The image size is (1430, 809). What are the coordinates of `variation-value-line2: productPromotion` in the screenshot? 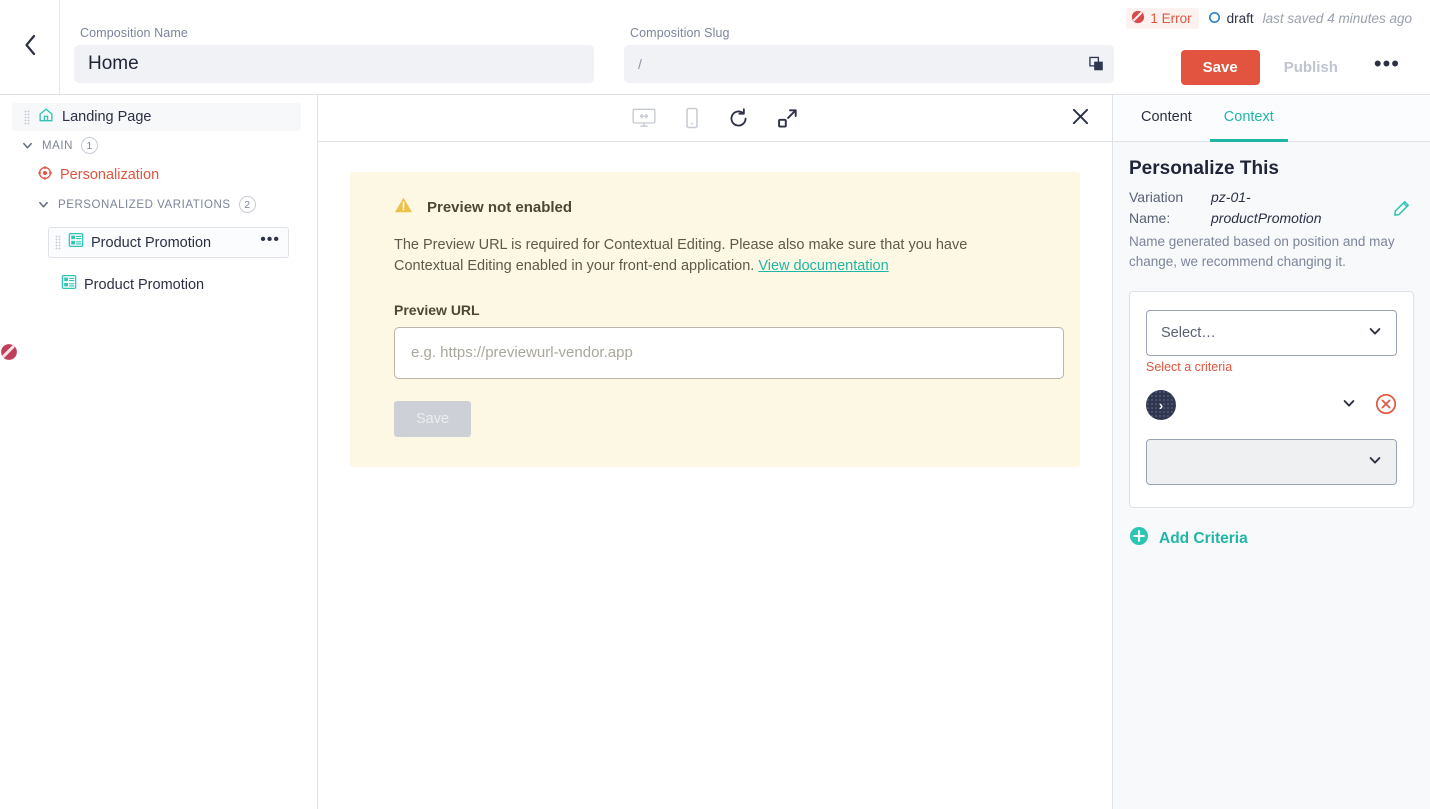 It's located at (1266, 218).